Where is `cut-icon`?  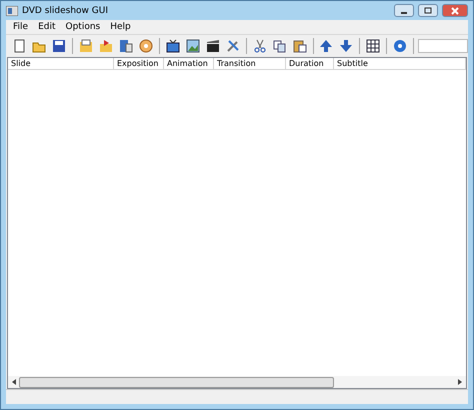 cut-icon is located at coordinates (260, 46).